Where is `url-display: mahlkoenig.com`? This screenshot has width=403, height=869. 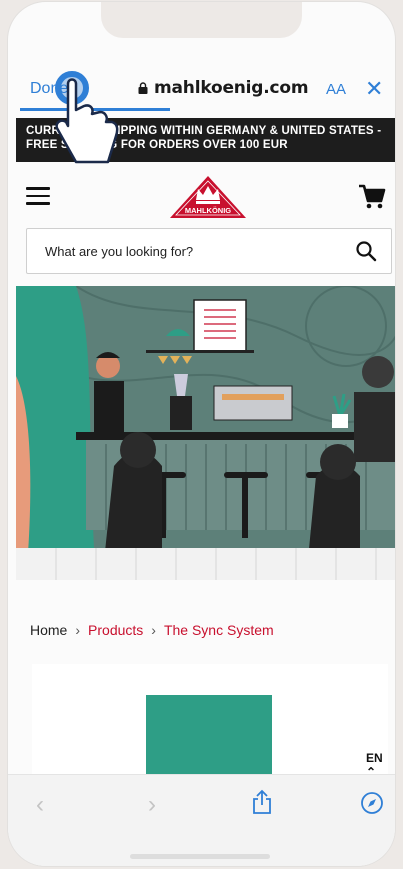
url-display: mahlkoenig.com is located at coordinates (223, 88).